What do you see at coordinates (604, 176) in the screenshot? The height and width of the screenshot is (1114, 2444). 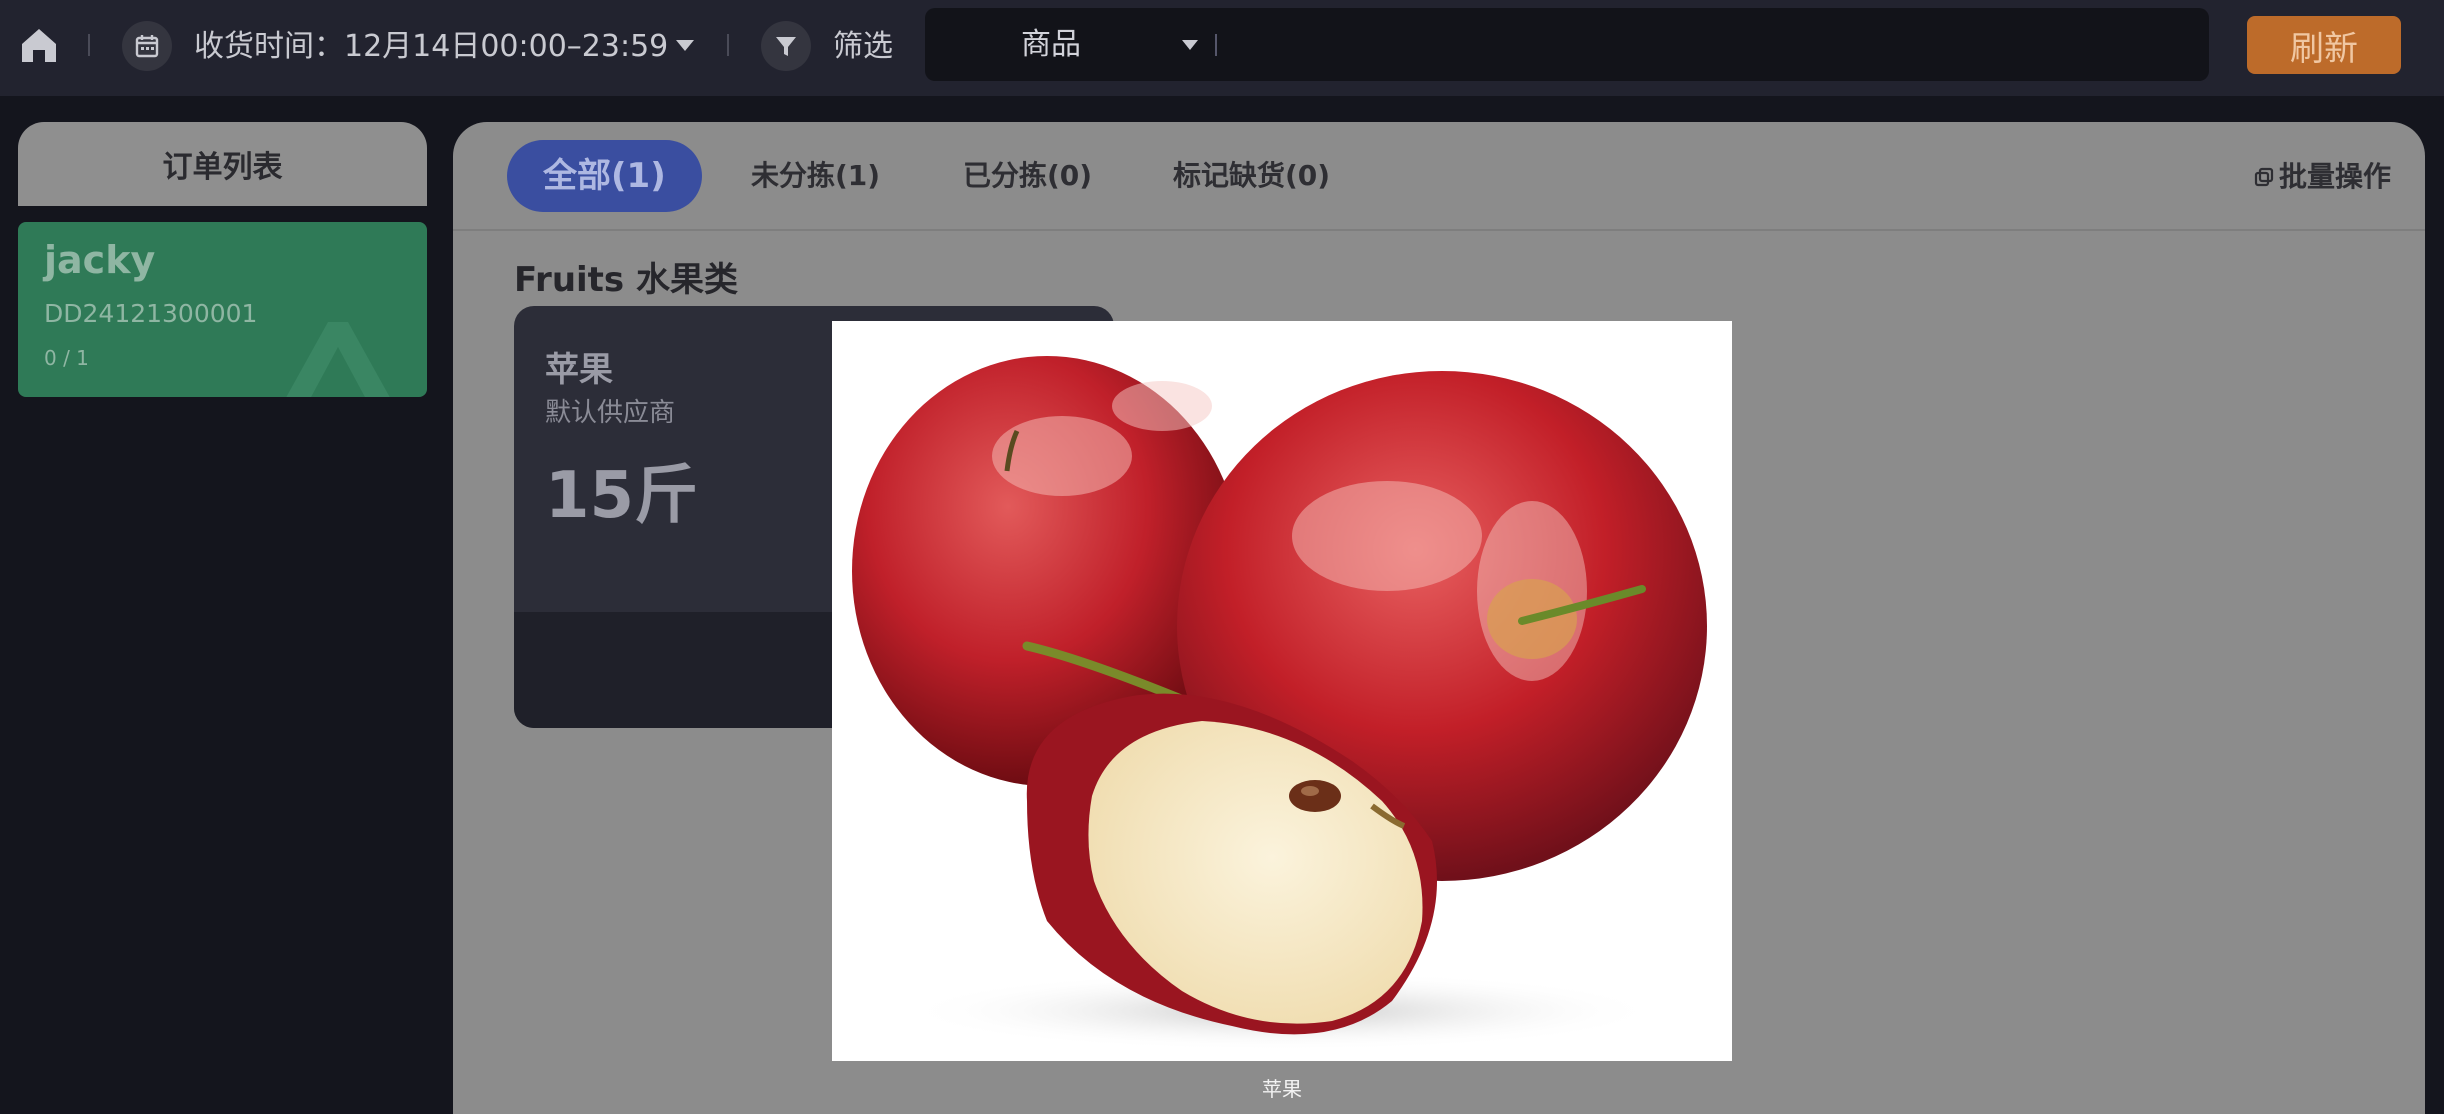 I see `tab-all: 全部(1)` at bounding box center [604, 176].